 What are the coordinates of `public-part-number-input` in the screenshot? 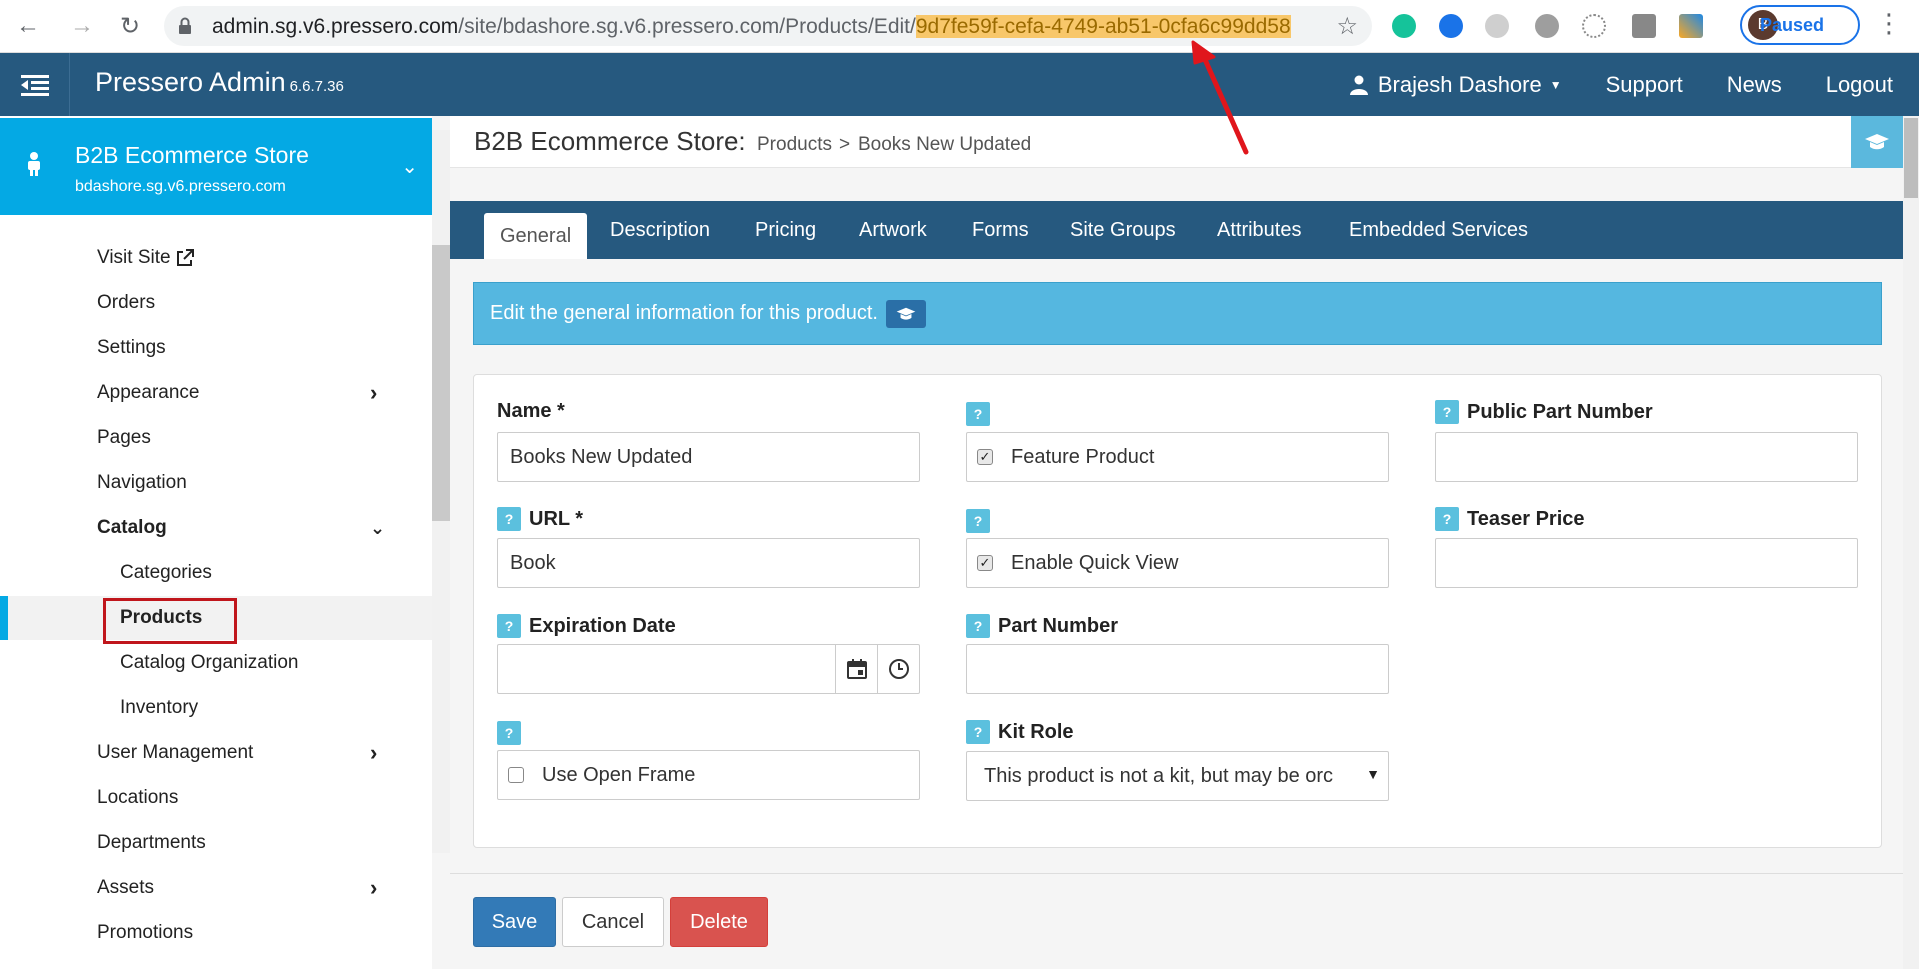 It's located at (1646, 457).